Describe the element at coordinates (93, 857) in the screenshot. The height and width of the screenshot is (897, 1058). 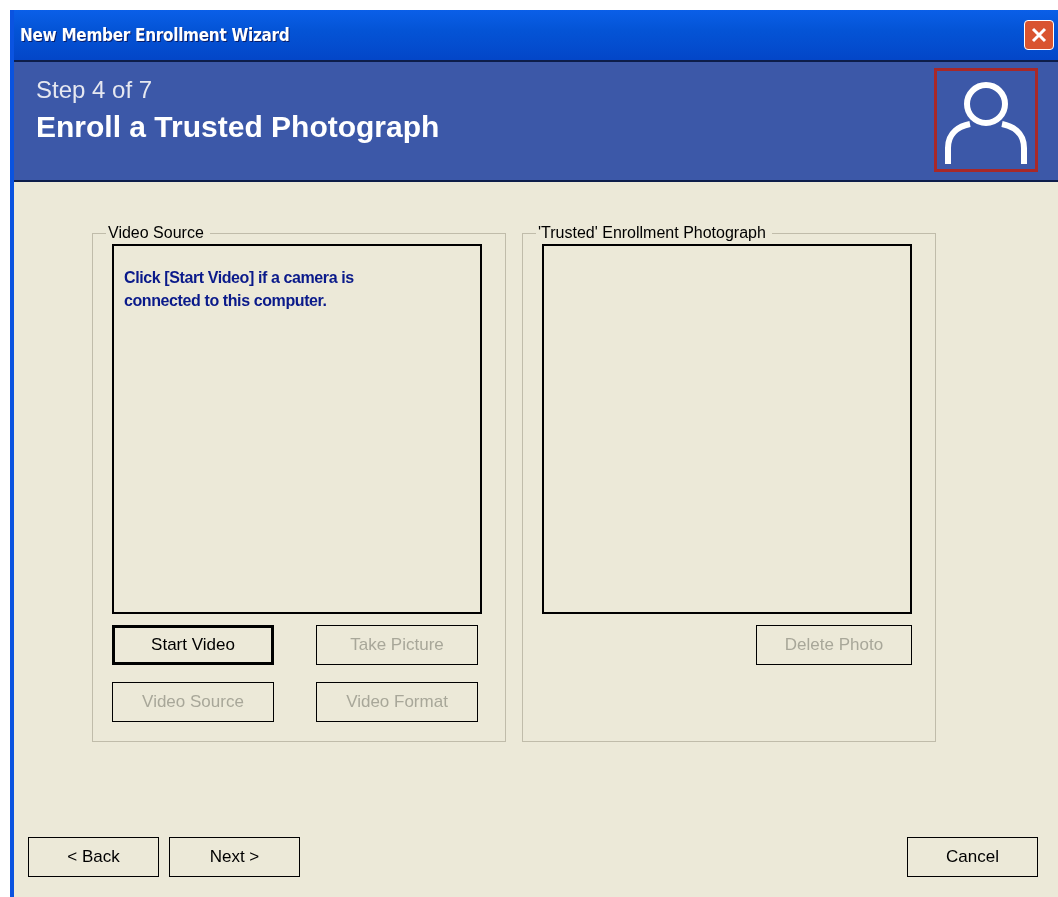
I see `wizard-button: < Back` at that location.